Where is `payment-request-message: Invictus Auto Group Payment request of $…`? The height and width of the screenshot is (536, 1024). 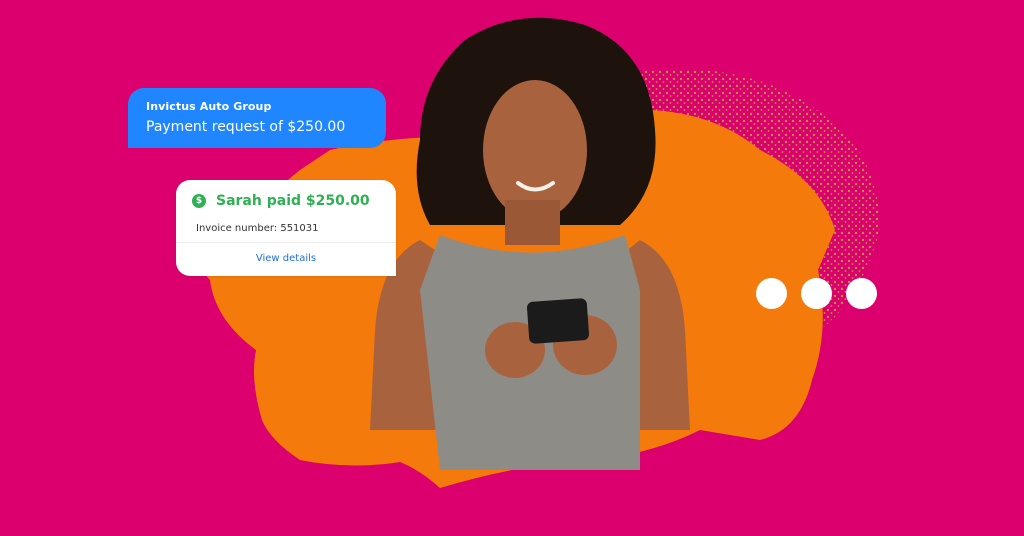 payment-request-message: Invictus Auto Group Payment request of $… is located at coordinates (257, 118).